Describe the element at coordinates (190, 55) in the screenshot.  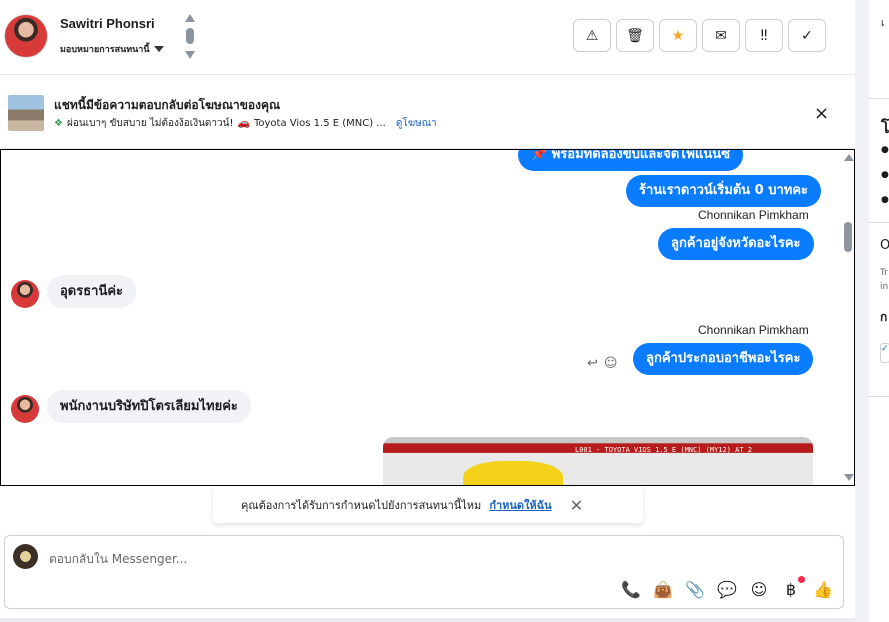
I see `next-conversation-icon` at that location.